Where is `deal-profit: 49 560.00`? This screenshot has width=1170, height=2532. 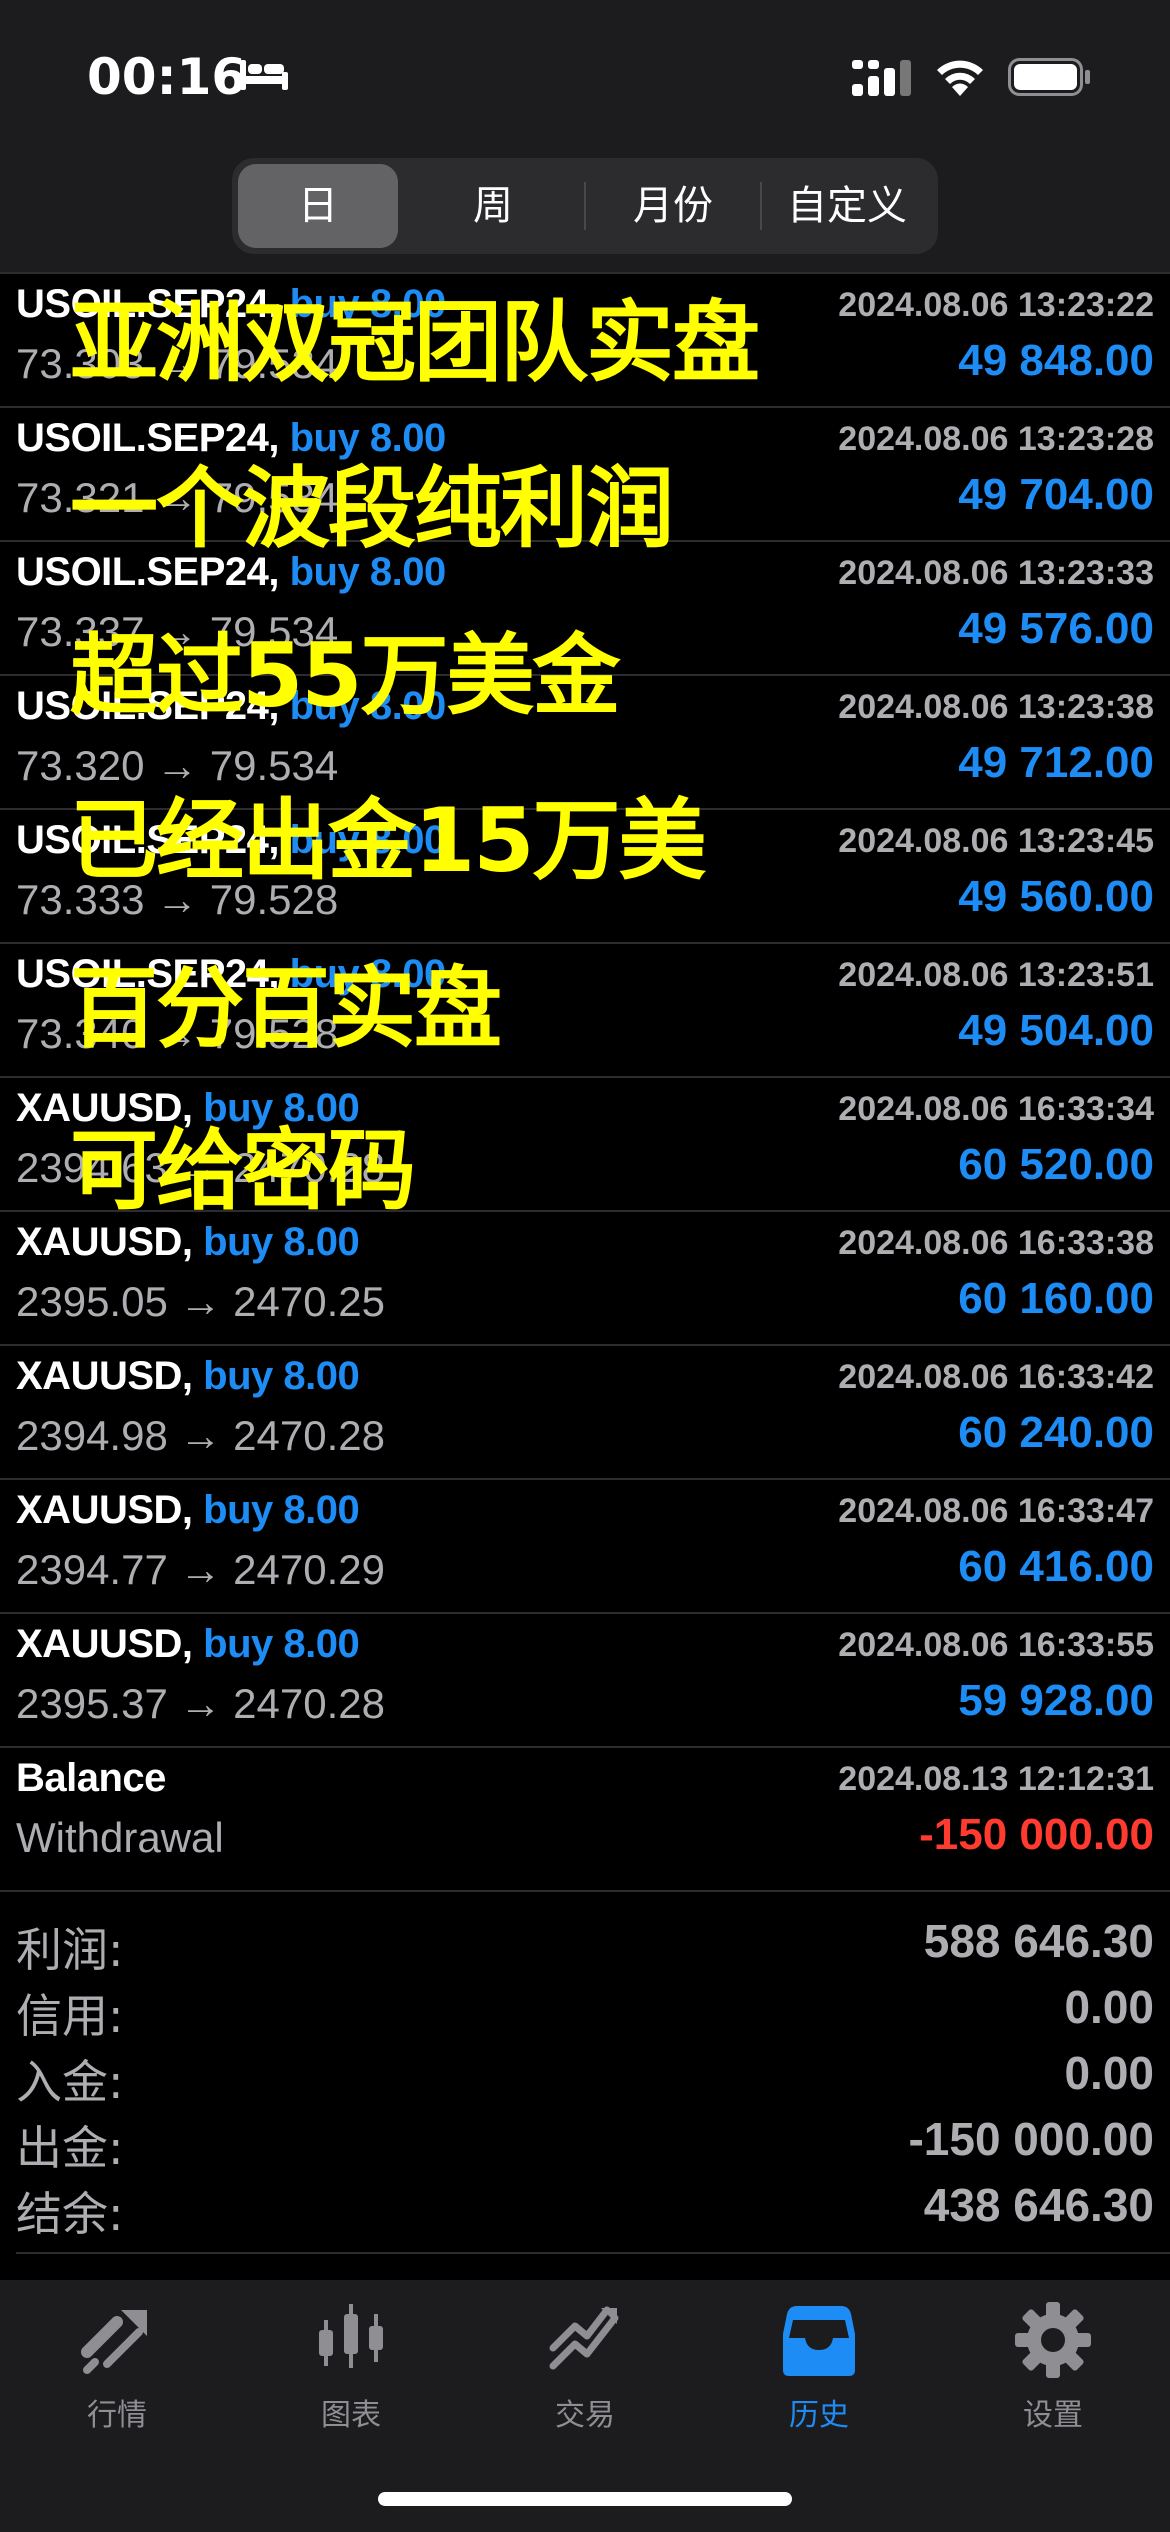
deal-profit: 49 560.00 is located at coordinates (1056, 896).